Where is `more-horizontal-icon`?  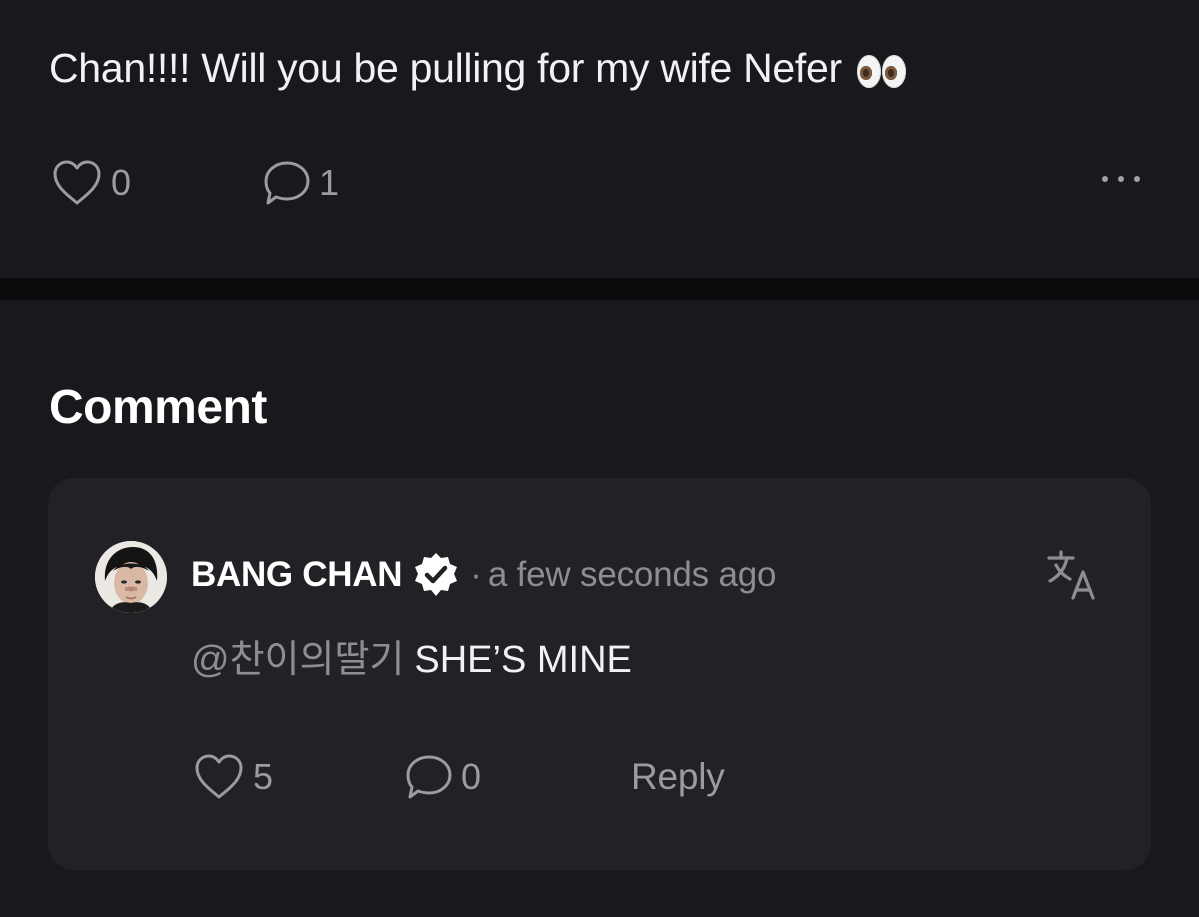 more-horizontal-icon is located at coordinates (1121, 179).